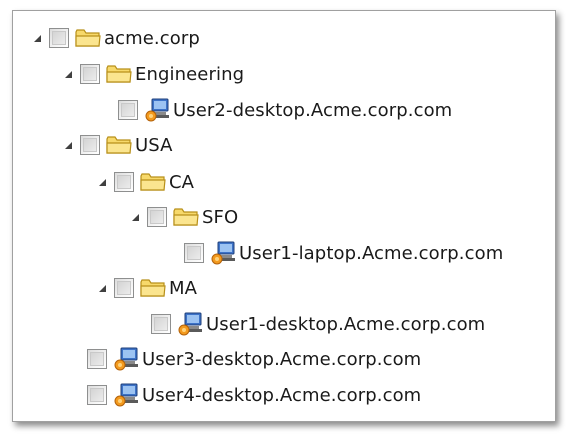 The height and width of the screenshot is (437, 566). I want to click on node-label: acme.corp, so click(152, 38).